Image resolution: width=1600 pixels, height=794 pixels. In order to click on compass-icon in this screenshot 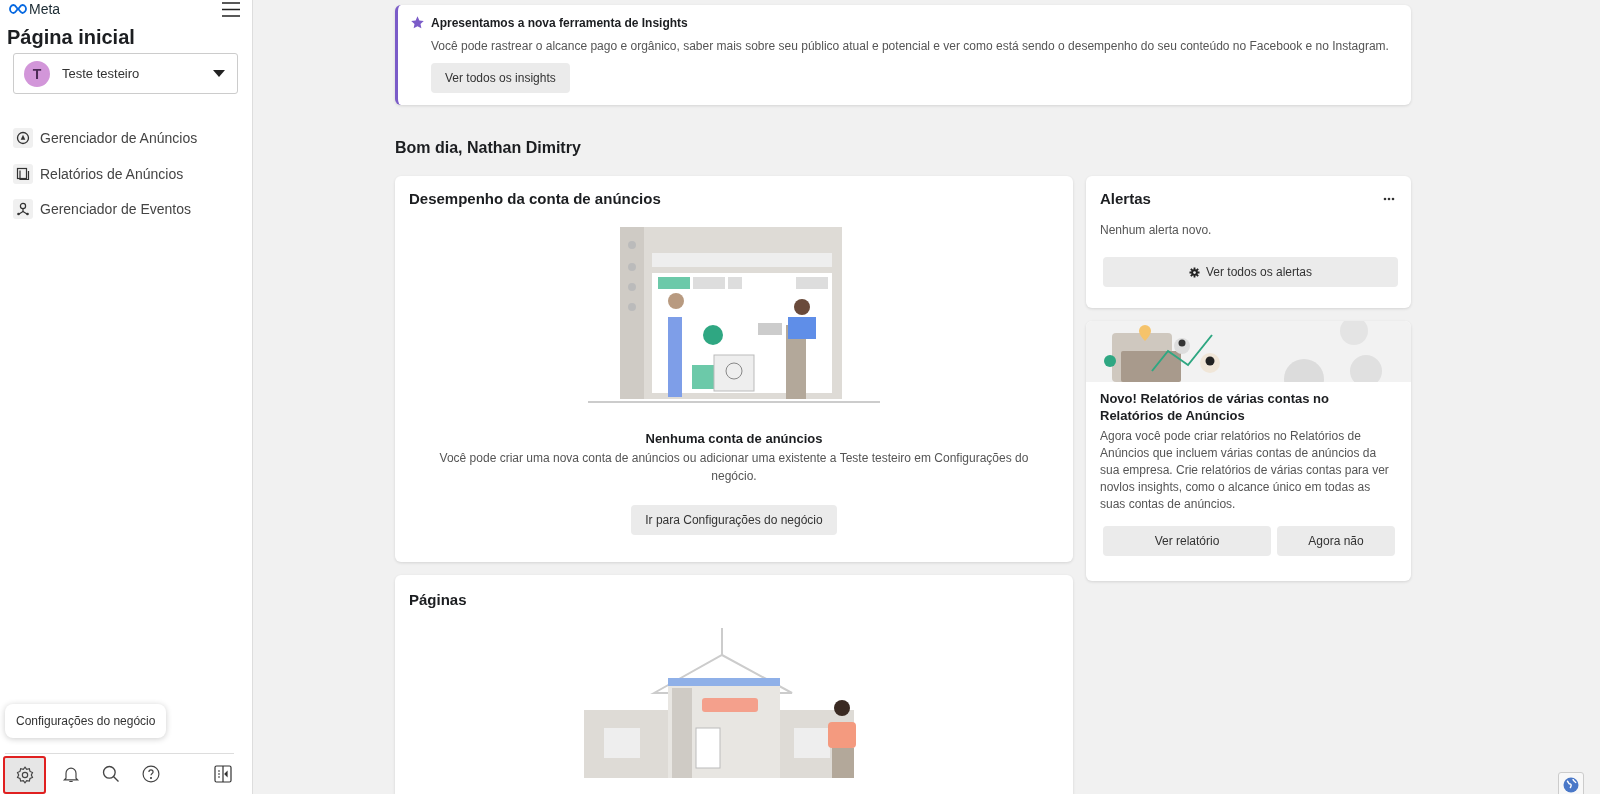, I will do `click(23, 138)`.